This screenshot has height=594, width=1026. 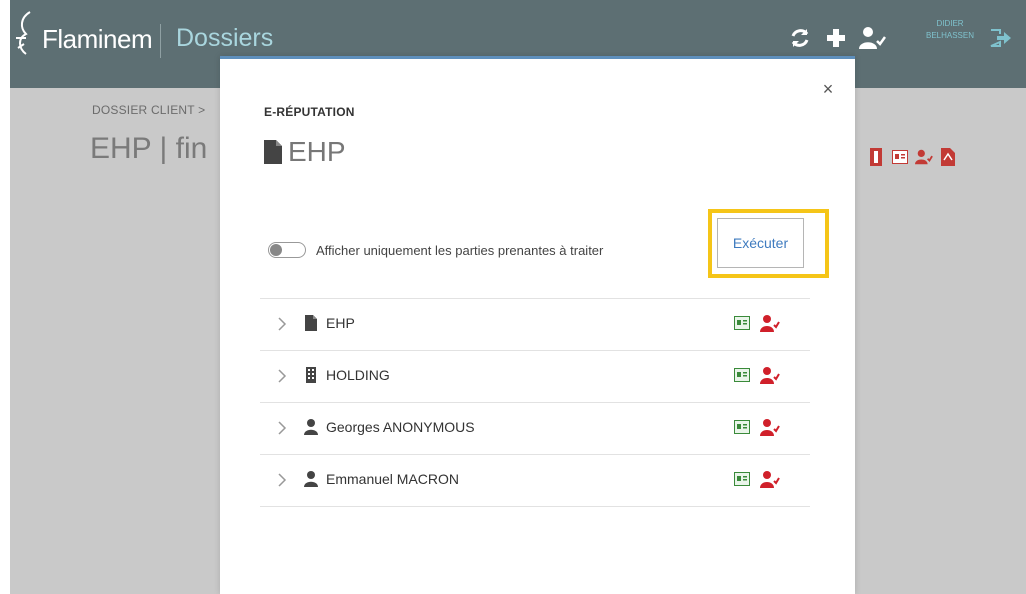 I want to click on entity-name: Emmanuel MACRON, so click(x=393, y=479).